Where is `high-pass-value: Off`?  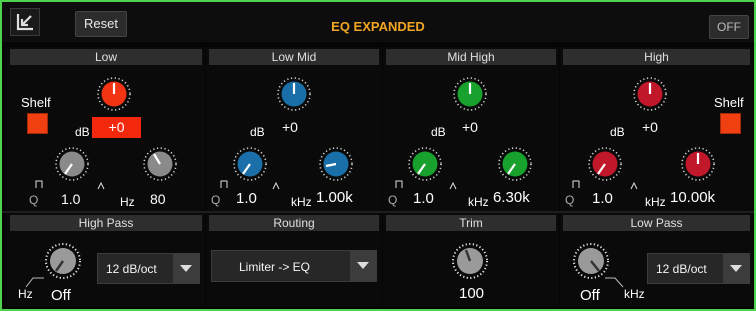
high-pass-value: Off is located at coordinates (61, 295).